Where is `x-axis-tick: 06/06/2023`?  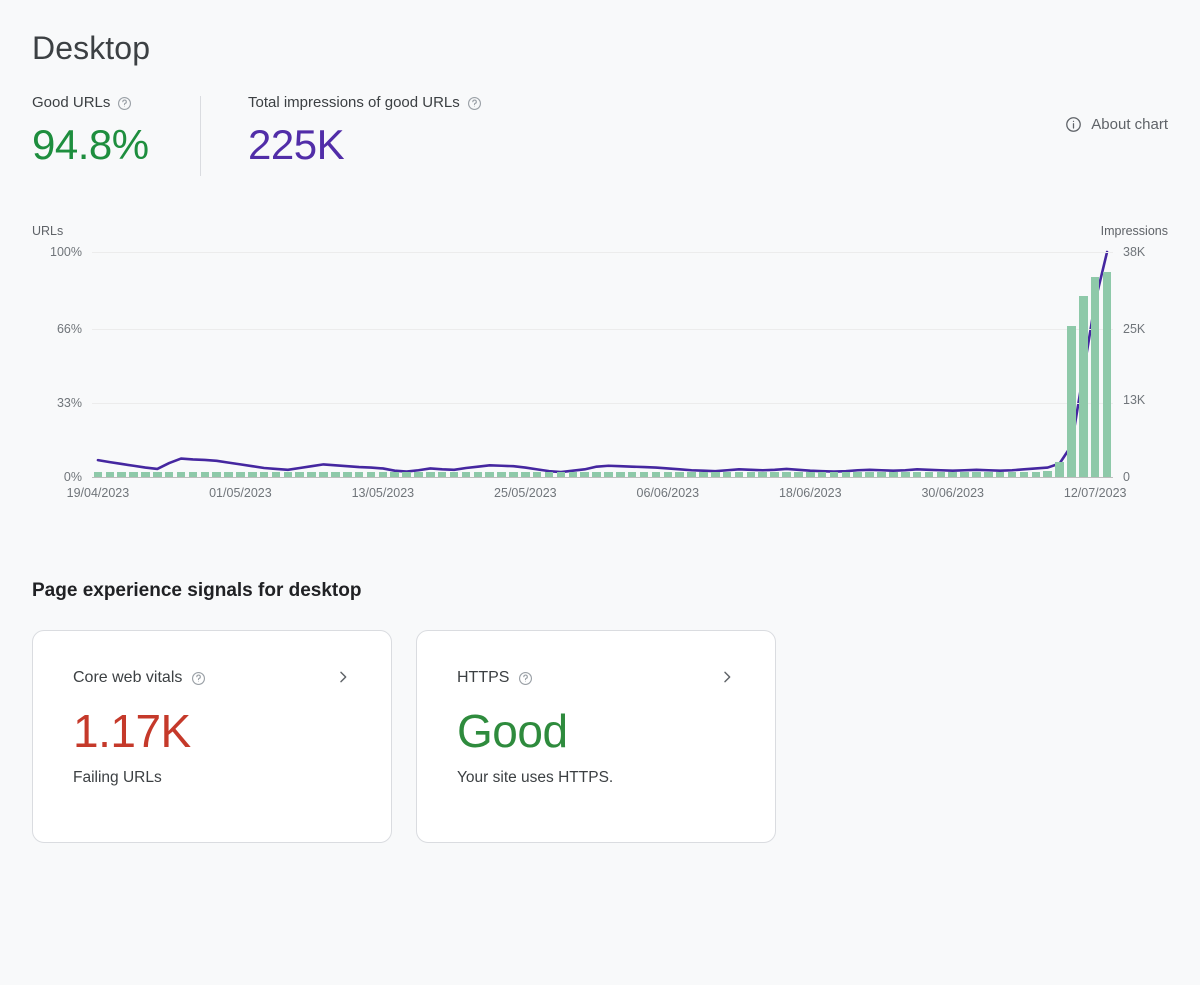
x-axis-tick: 06/06/2023 is located at coordinates (668, 493).